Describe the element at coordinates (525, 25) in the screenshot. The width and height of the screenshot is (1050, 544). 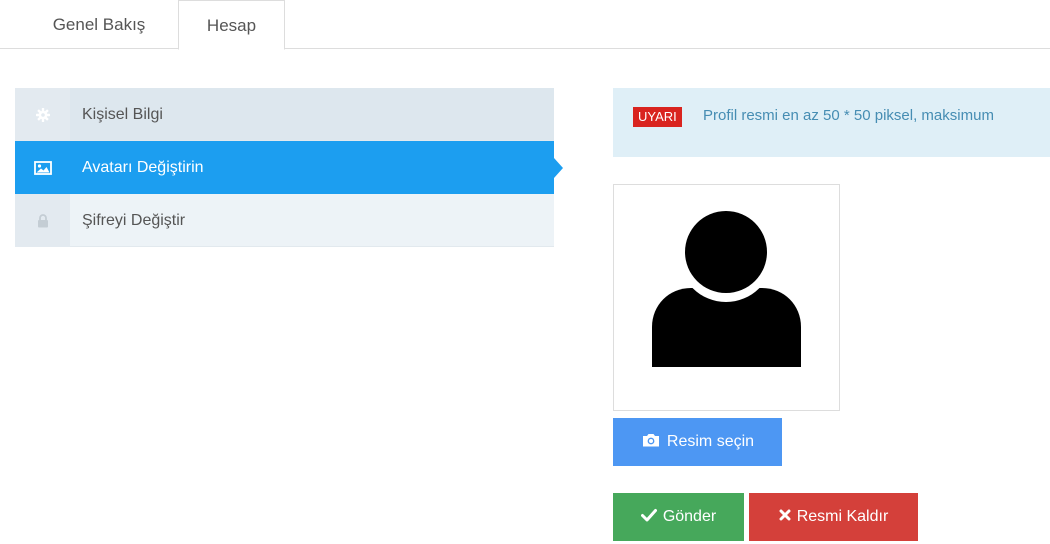
I see `tab-bar: Genel Bakış Hesap` at that location.